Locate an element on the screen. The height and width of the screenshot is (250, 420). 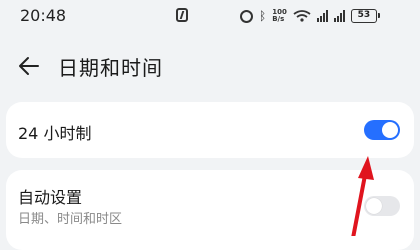
status-bar: 20:48 ᛒ 100 B/s 53 is located at coordinates (210, 17).